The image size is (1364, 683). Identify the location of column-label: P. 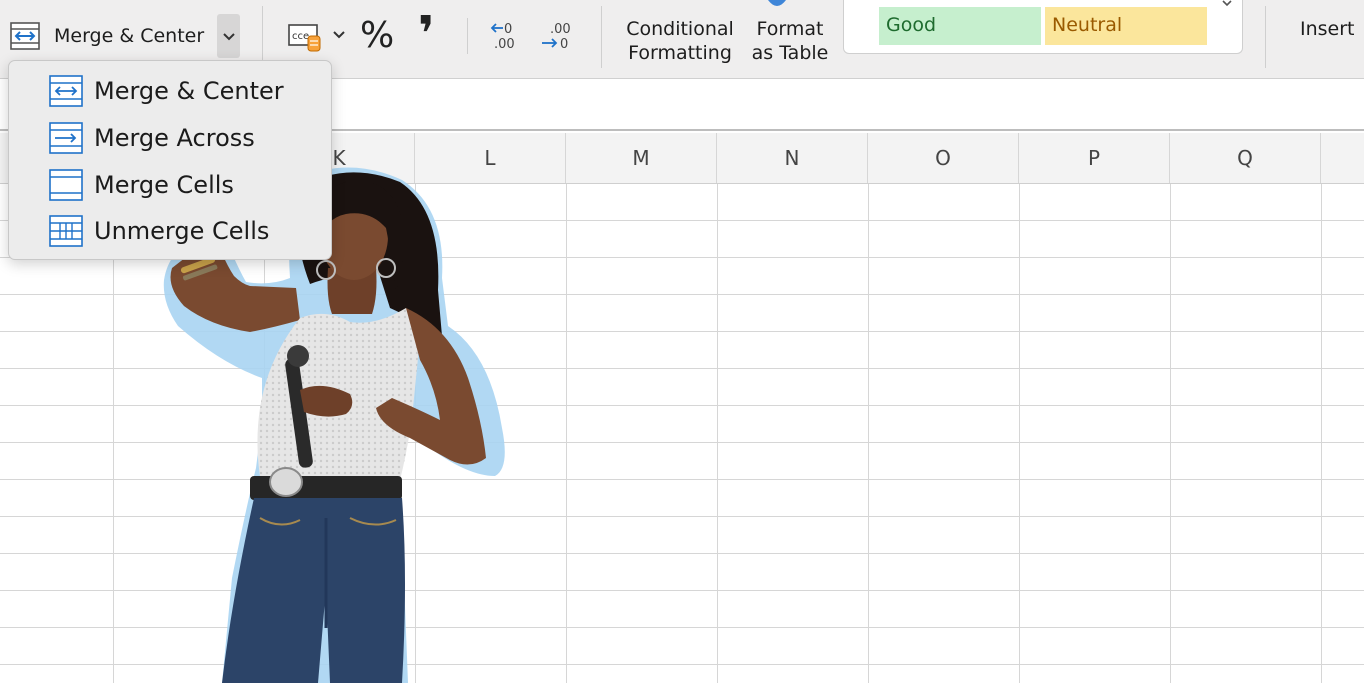
(1094, 158).